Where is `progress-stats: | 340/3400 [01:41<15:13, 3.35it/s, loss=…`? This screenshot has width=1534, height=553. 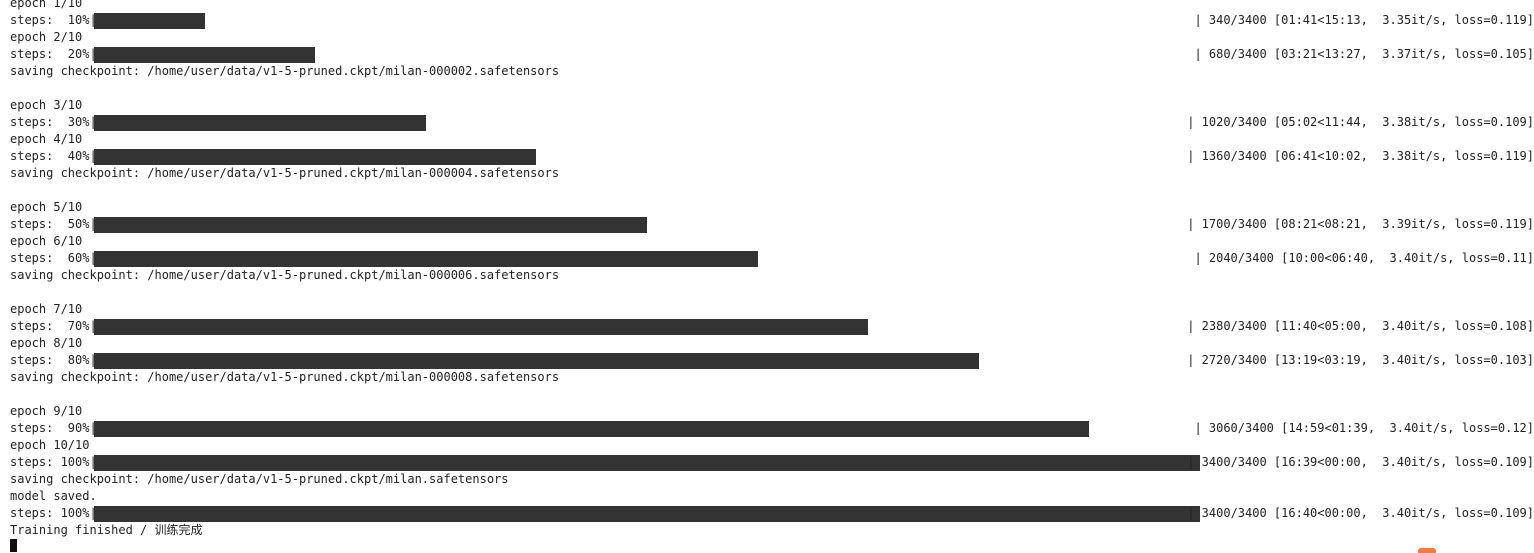
progress-stats: | 340/3400 [01:41<15:13, 3.35it/s, loss=… is located at coordinates (1364, 20).